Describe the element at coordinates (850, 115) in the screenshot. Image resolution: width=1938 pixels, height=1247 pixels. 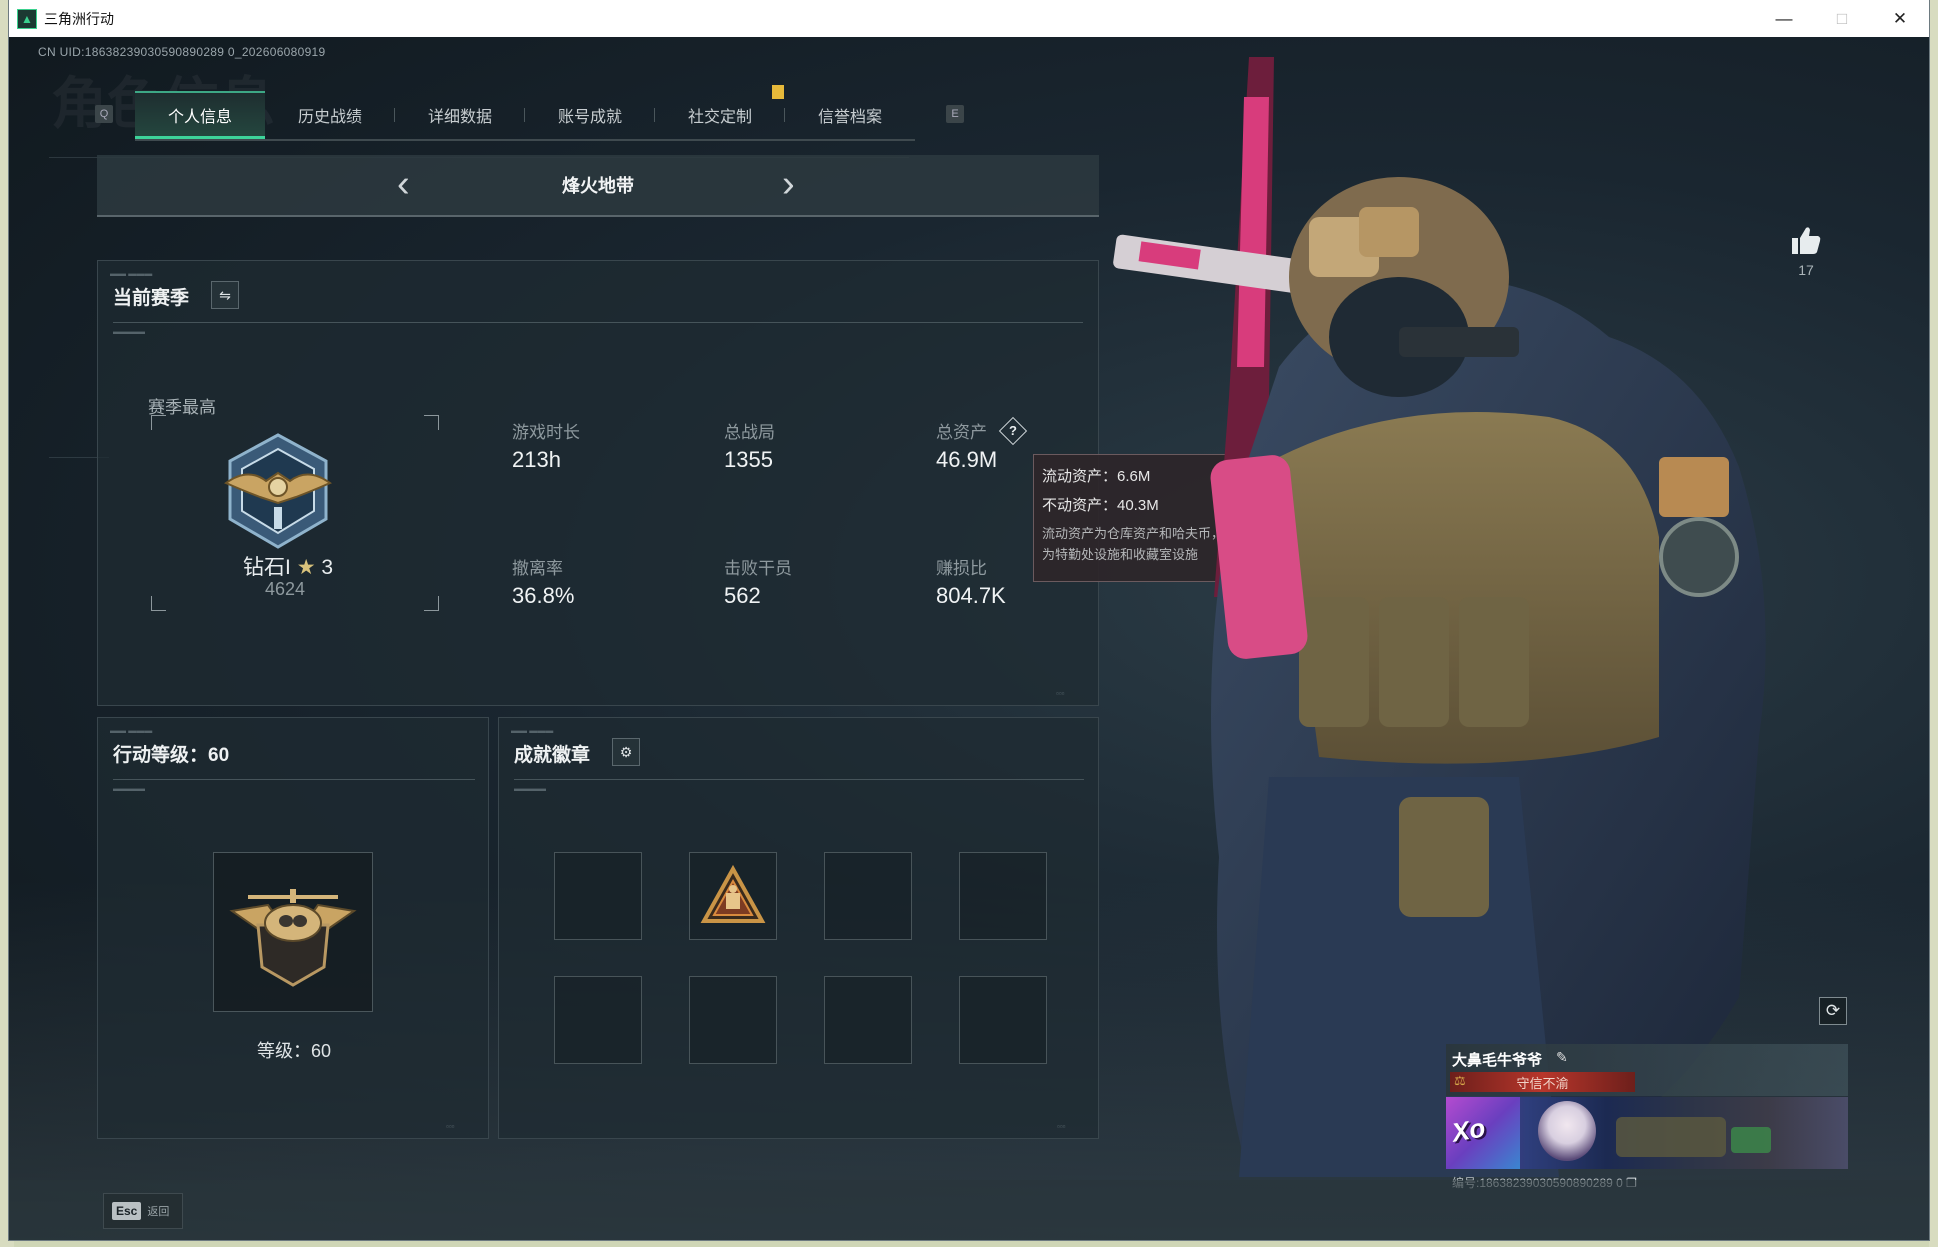
I see `tab-reputation: 信誉档案` at that location.